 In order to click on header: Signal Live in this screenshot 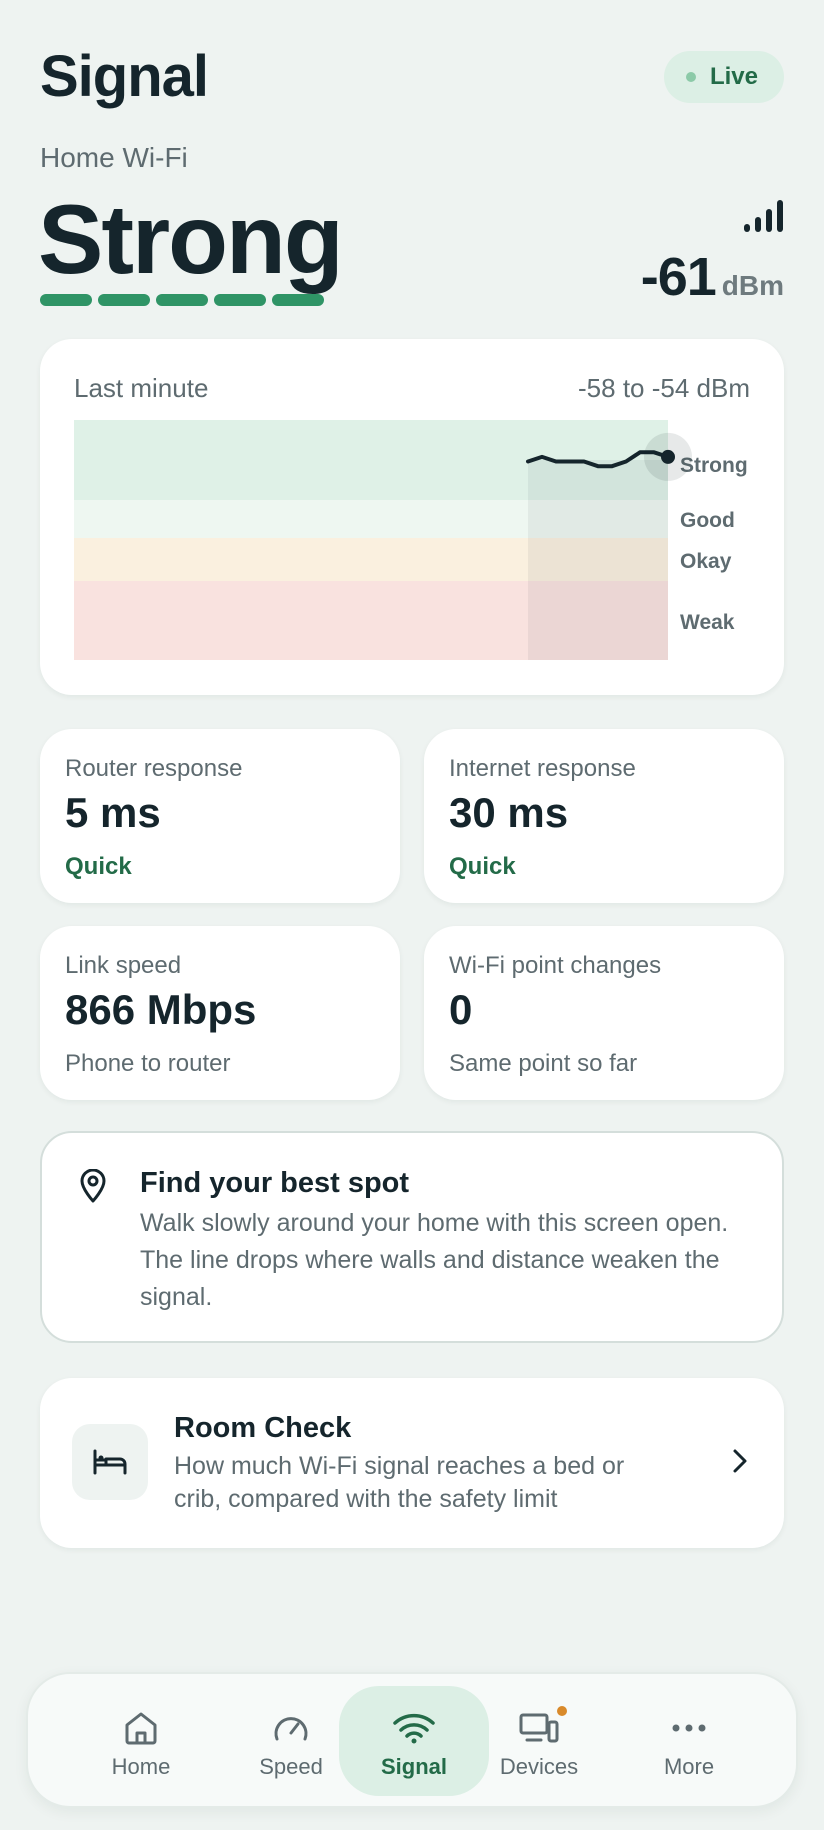, I will do `click(412, 77)`.